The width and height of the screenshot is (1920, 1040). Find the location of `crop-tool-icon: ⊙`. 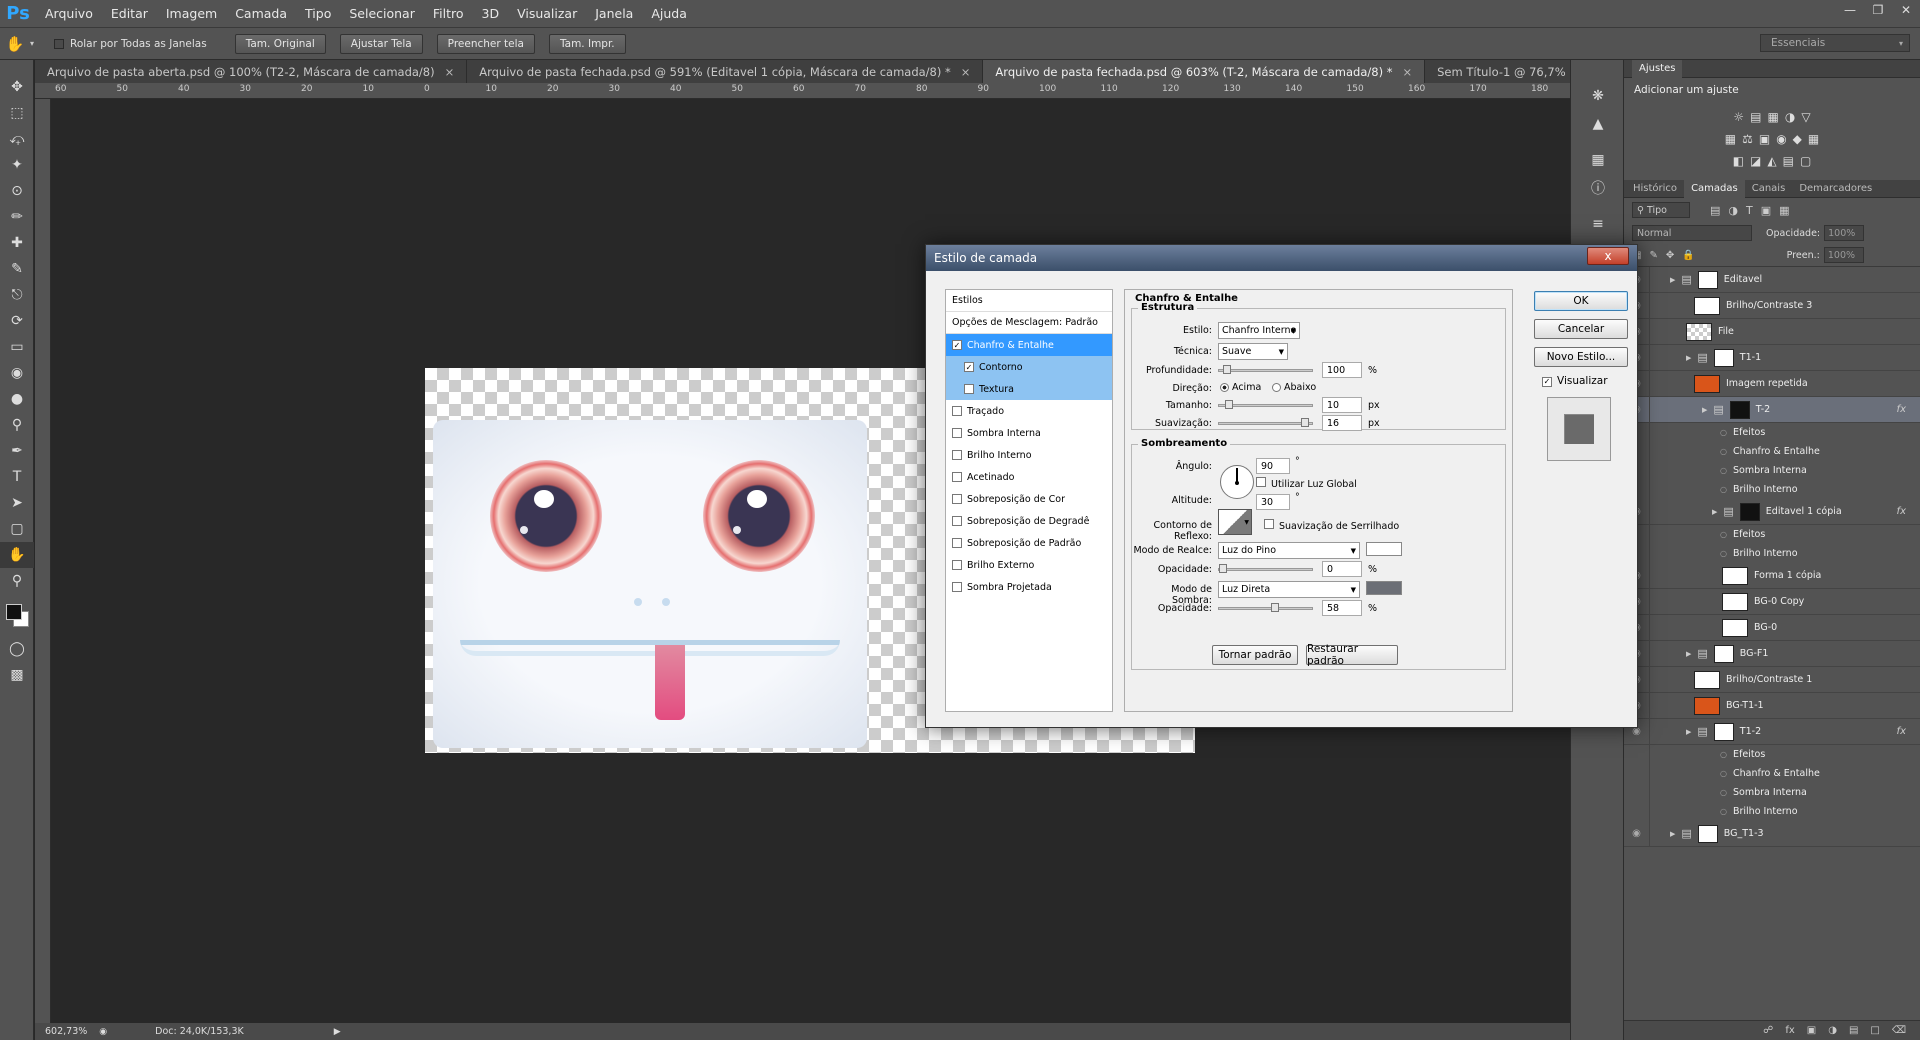

crop-tool-icon: ⊙ is located at coordinates (17, 191).